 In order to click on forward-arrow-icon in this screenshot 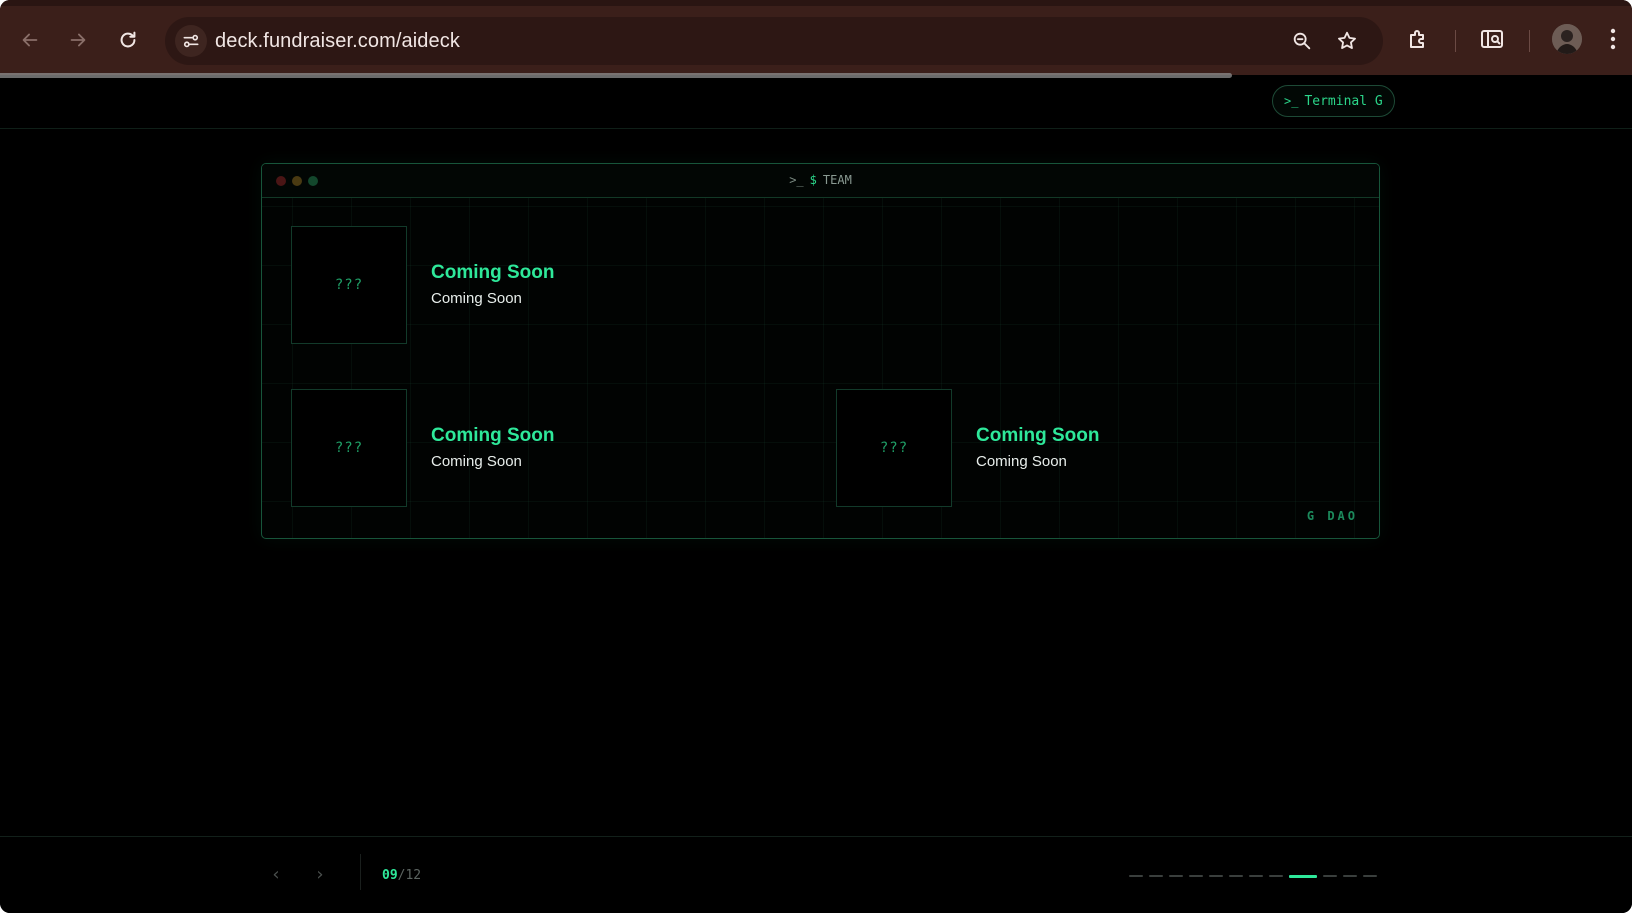, I will do `click(78, 40)`.